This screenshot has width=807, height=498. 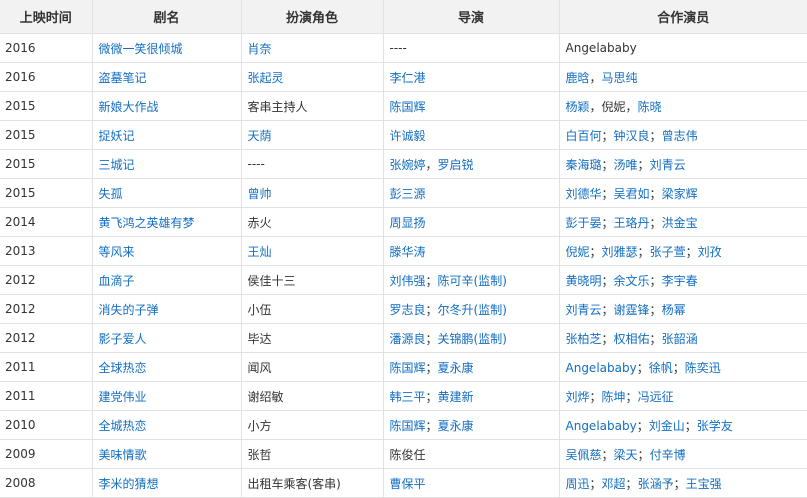 What do you see at coordinates (704, 484) in the screenshot?
I see `costar-link: 王宝强` at bounding box center [704, 484].